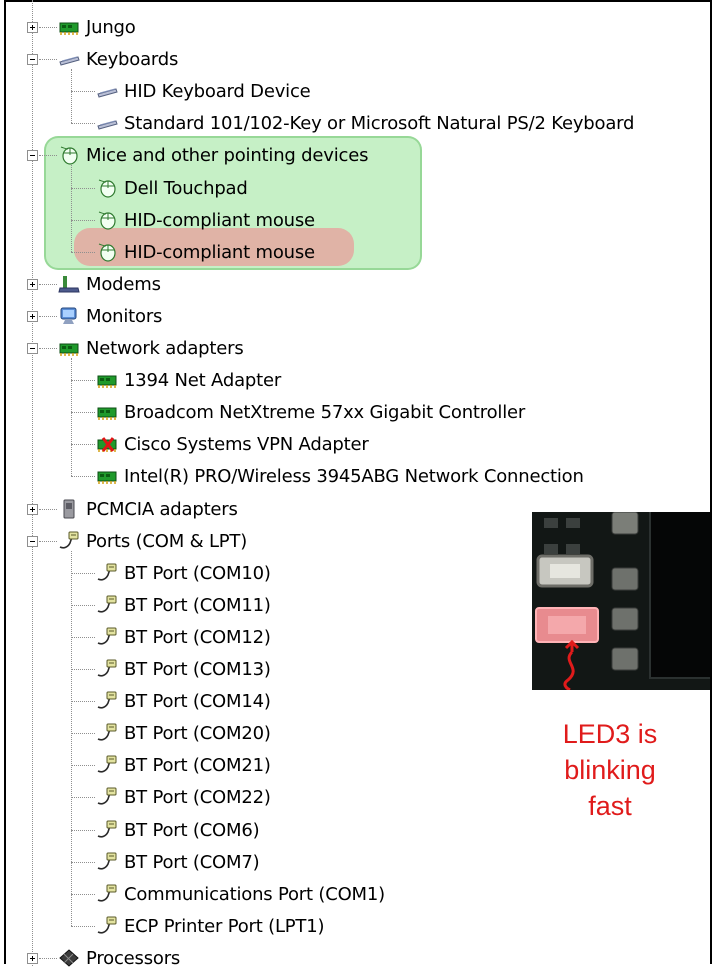  I want to click on tree-device-row: BT Port (COM13), so click(183, 669).